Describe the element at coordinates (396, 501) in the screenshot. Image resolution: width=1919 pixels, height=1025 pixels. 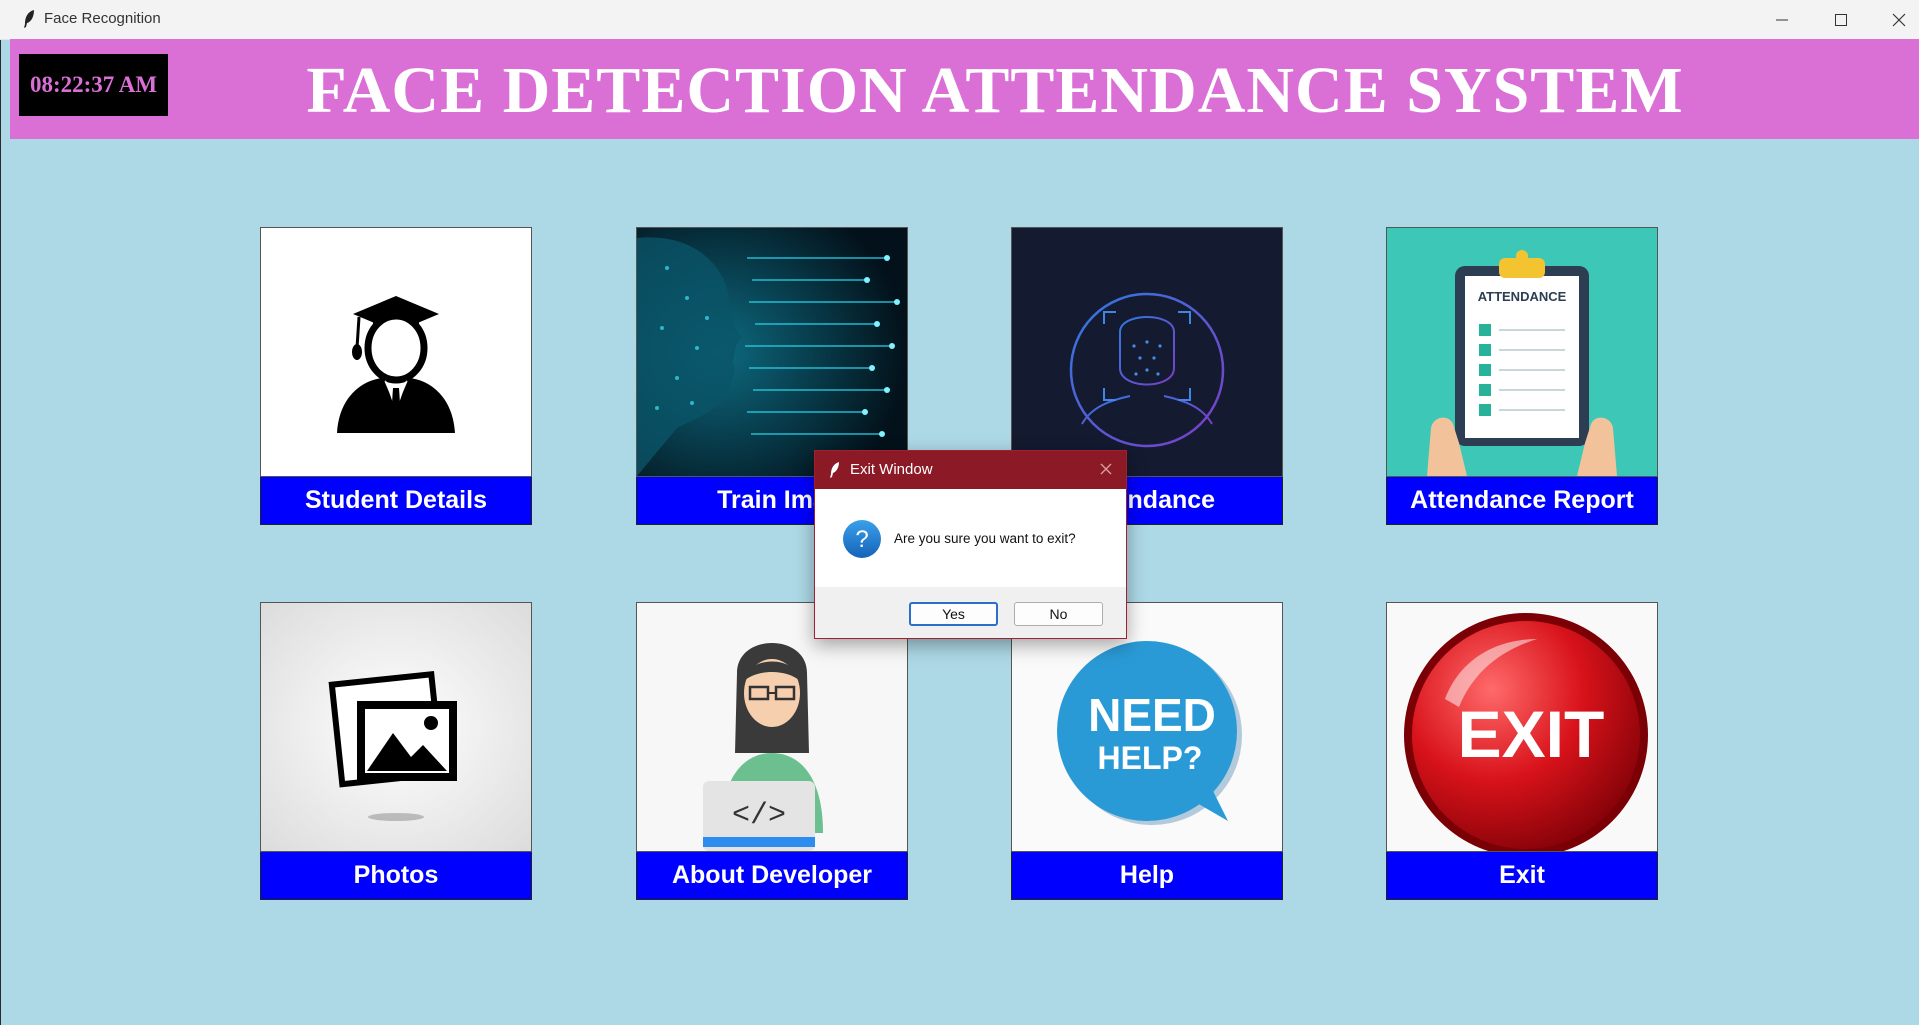
I see `student-details-button: Student Details` at that location.